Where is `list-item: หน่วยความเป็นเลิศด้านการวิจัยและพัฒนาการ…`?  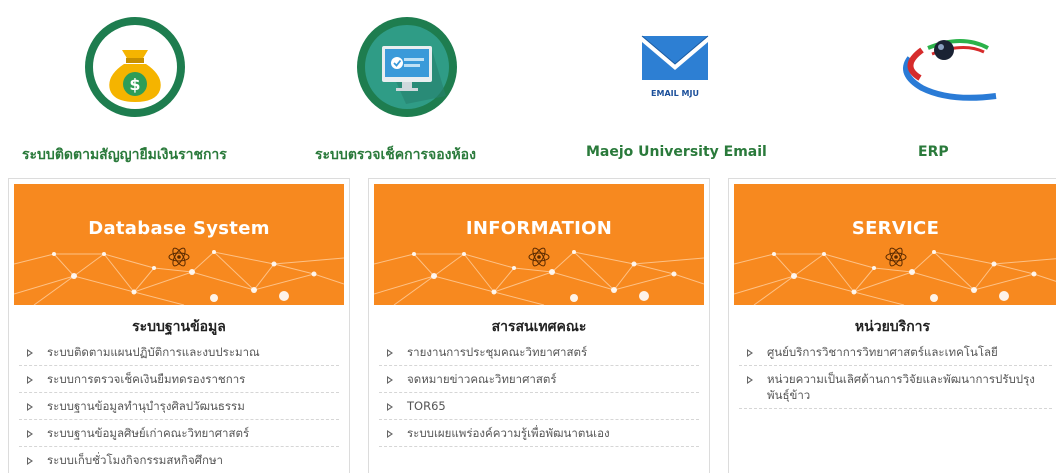 list-item: หน่วยความเป็นเลิศด้านการวิจัยและพัฒนาการ… is located at coordinates (895, 387).